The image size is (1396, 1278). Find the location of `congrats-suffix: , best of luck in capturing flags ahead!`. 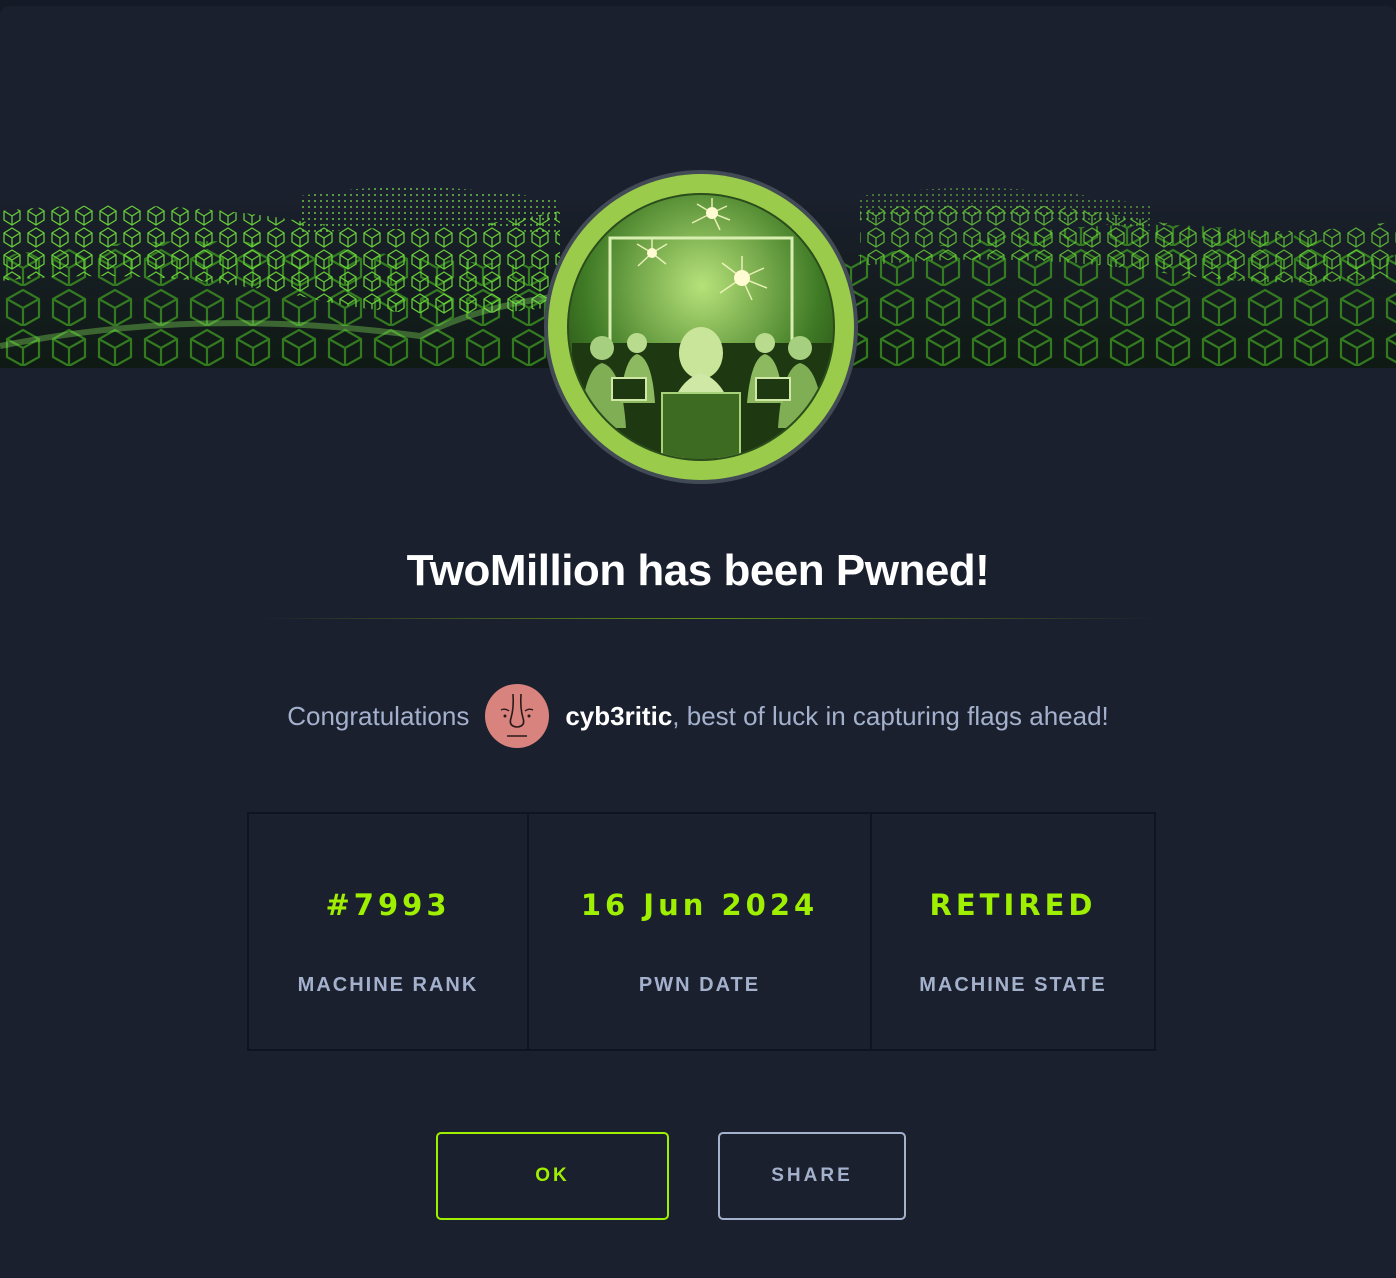

congrats-suffix: , best of luck in capturing flags ahead! is located at coordinates (890, 715).